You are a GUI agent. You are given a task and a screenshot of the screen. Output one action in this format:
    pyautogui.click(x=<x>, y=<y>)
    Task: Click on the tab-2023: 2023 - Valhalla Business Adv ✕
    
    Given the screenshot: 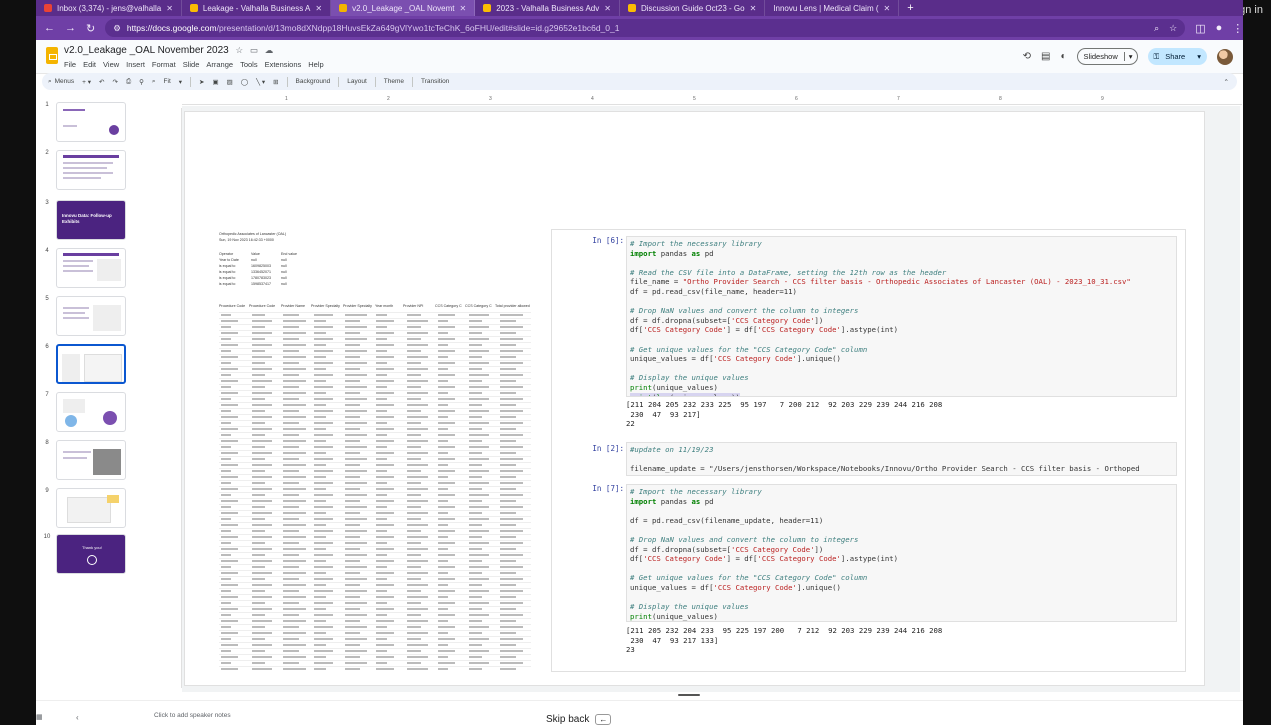 What is the action you would take?
    pyautogui.click(x=547, y=8)
    